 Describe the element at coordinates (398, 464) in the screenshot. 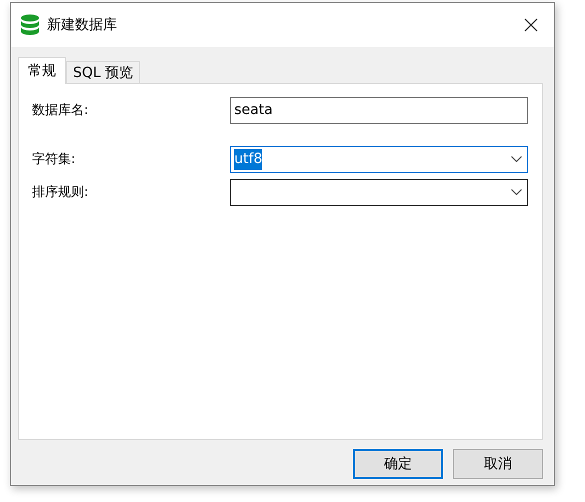

I see `dialog-button: 确定` at that location.